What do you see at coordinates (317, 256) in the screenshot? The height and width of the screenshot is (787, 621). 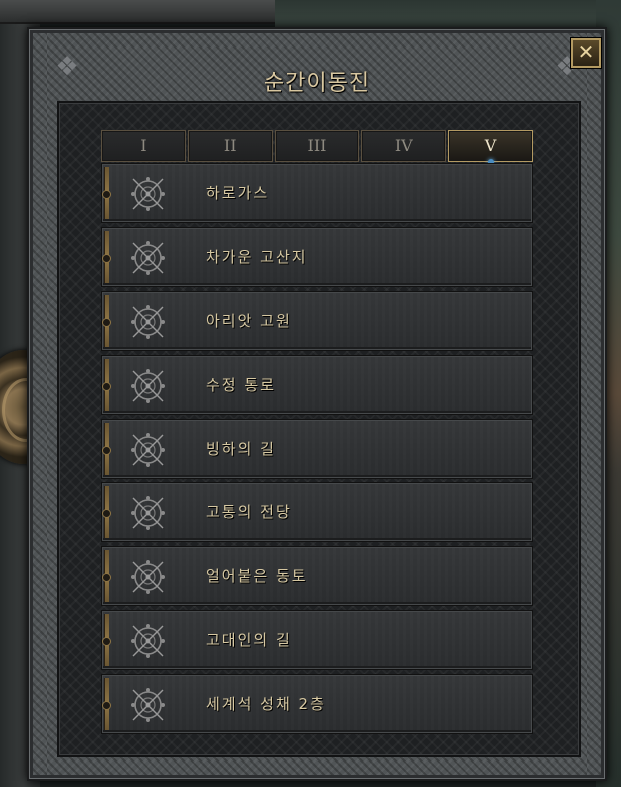 I see `waypoint-row: 차가운 고산지` at bounding box center [317, 256].